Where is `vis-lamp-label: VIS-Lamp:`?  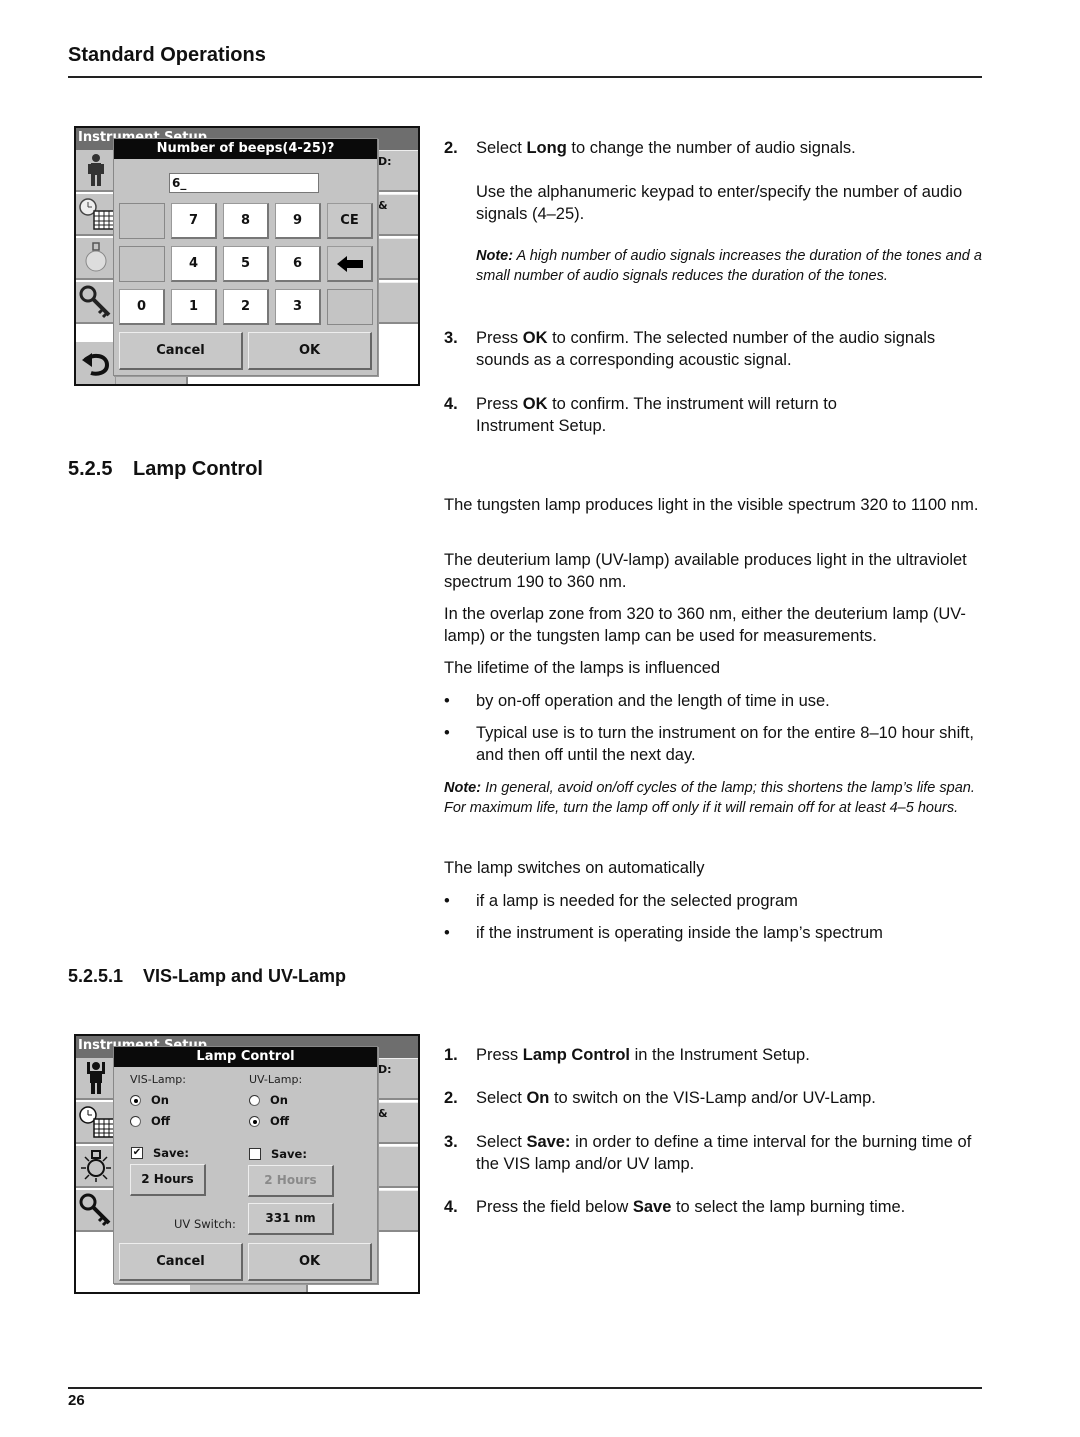 vis-lamp-label: VIS-Lamp: is located at coordinates (158, 1079).